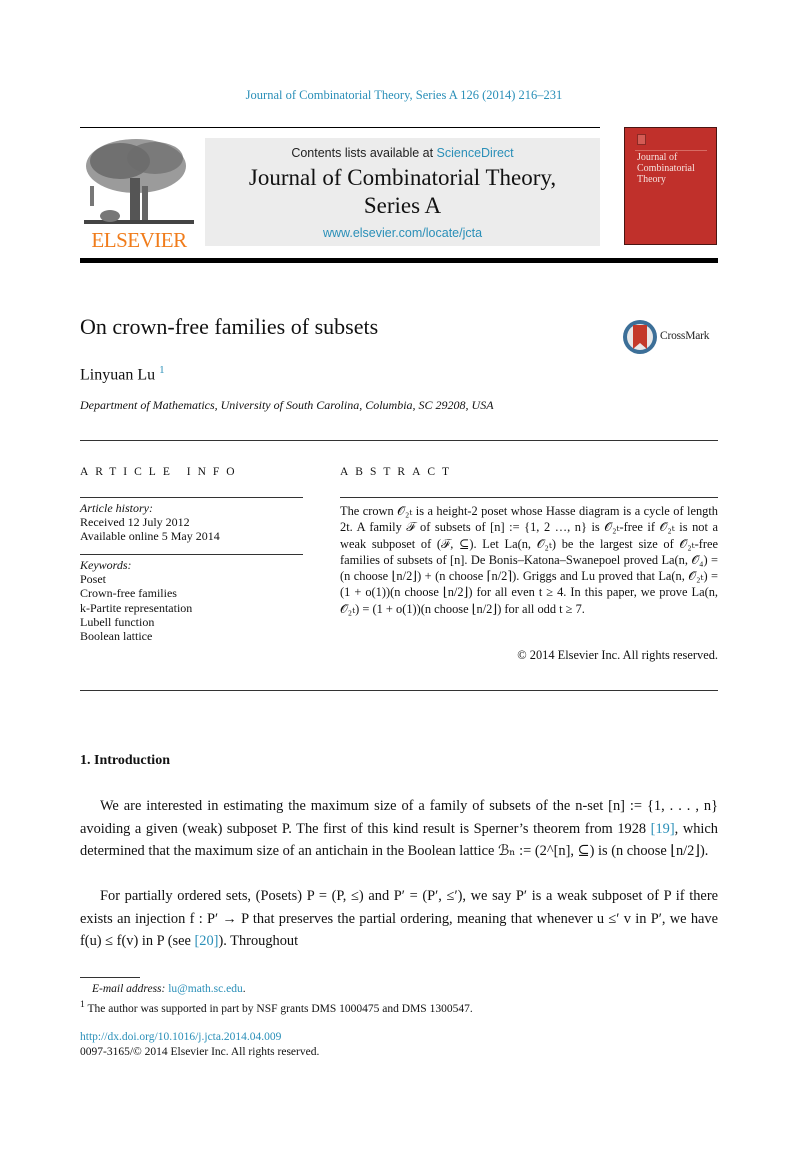  What do you see at coordinates (364, 153) in the screenshot?
I see `contents-prefix: Contents lists available at` at bounding box center [364, 153].